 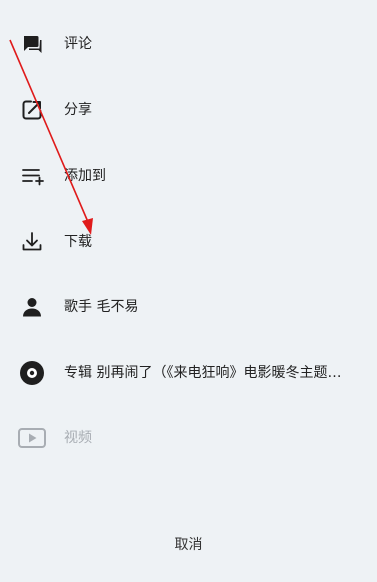 I want to click on menu-item-download: 下载, so click(x=188, y=242).